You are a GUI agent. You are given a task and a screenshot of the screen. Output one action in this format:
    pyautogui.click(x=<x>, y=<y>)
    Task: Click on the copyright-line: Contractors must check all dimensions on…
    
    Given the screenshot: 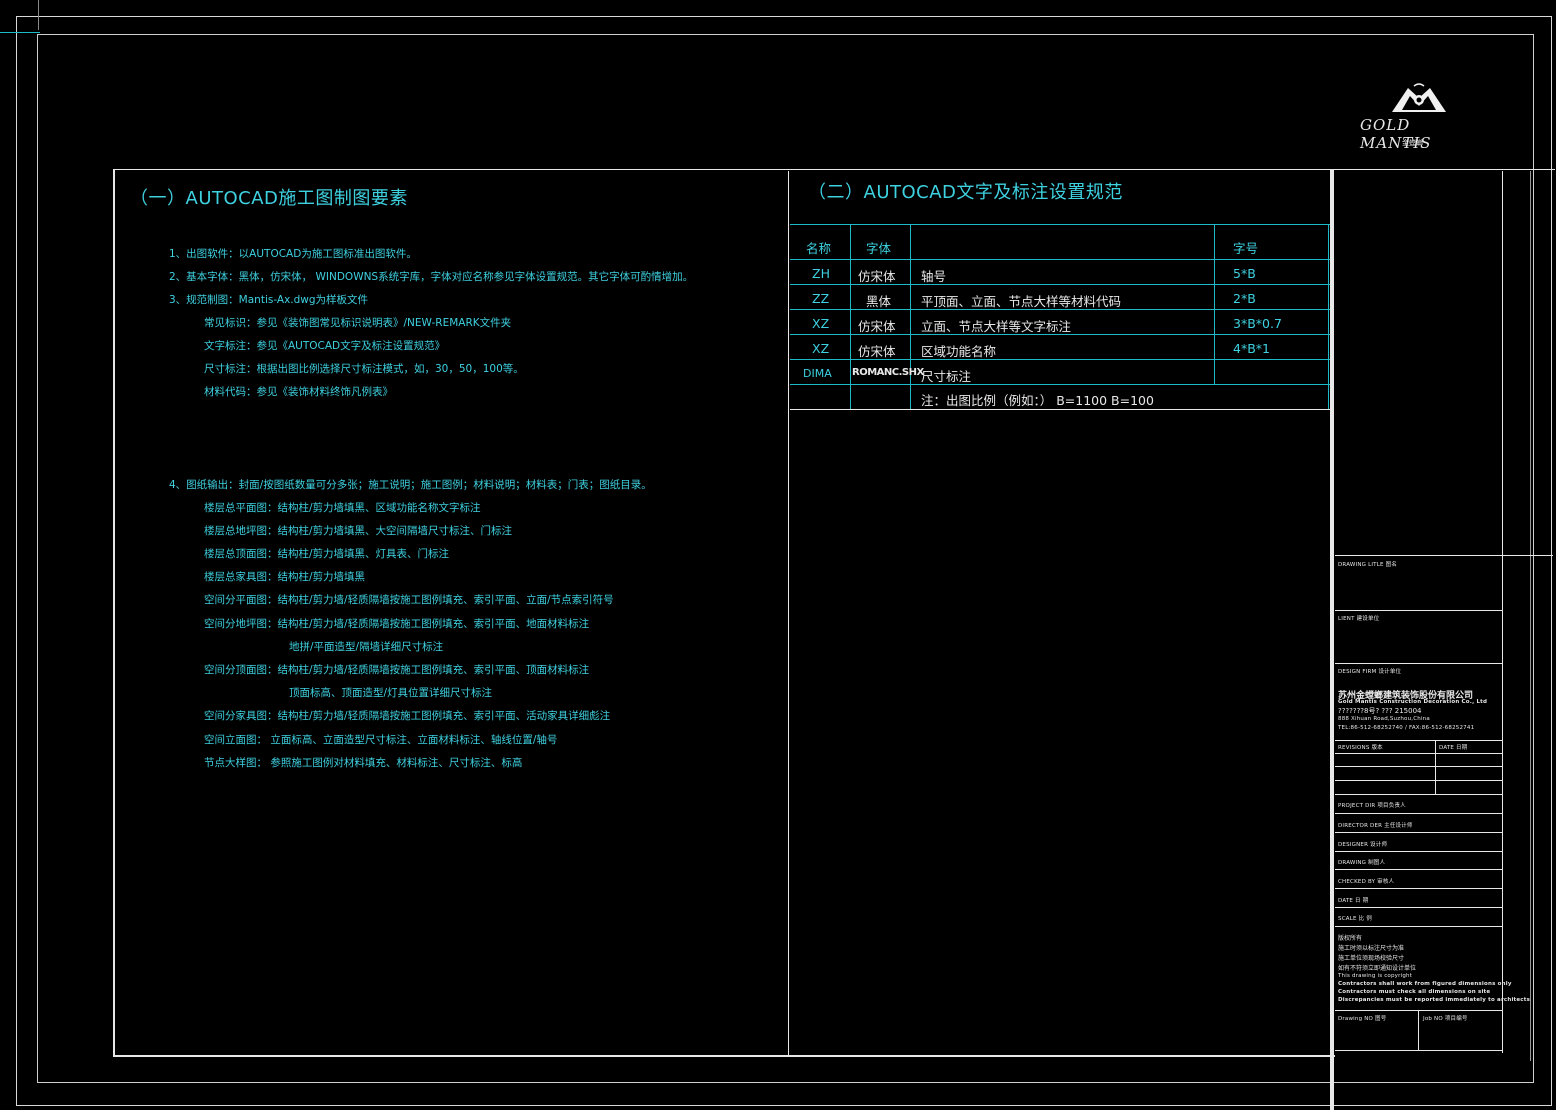 What is the action you would take?
    pyautogui.click(x=1414, y=992)
    